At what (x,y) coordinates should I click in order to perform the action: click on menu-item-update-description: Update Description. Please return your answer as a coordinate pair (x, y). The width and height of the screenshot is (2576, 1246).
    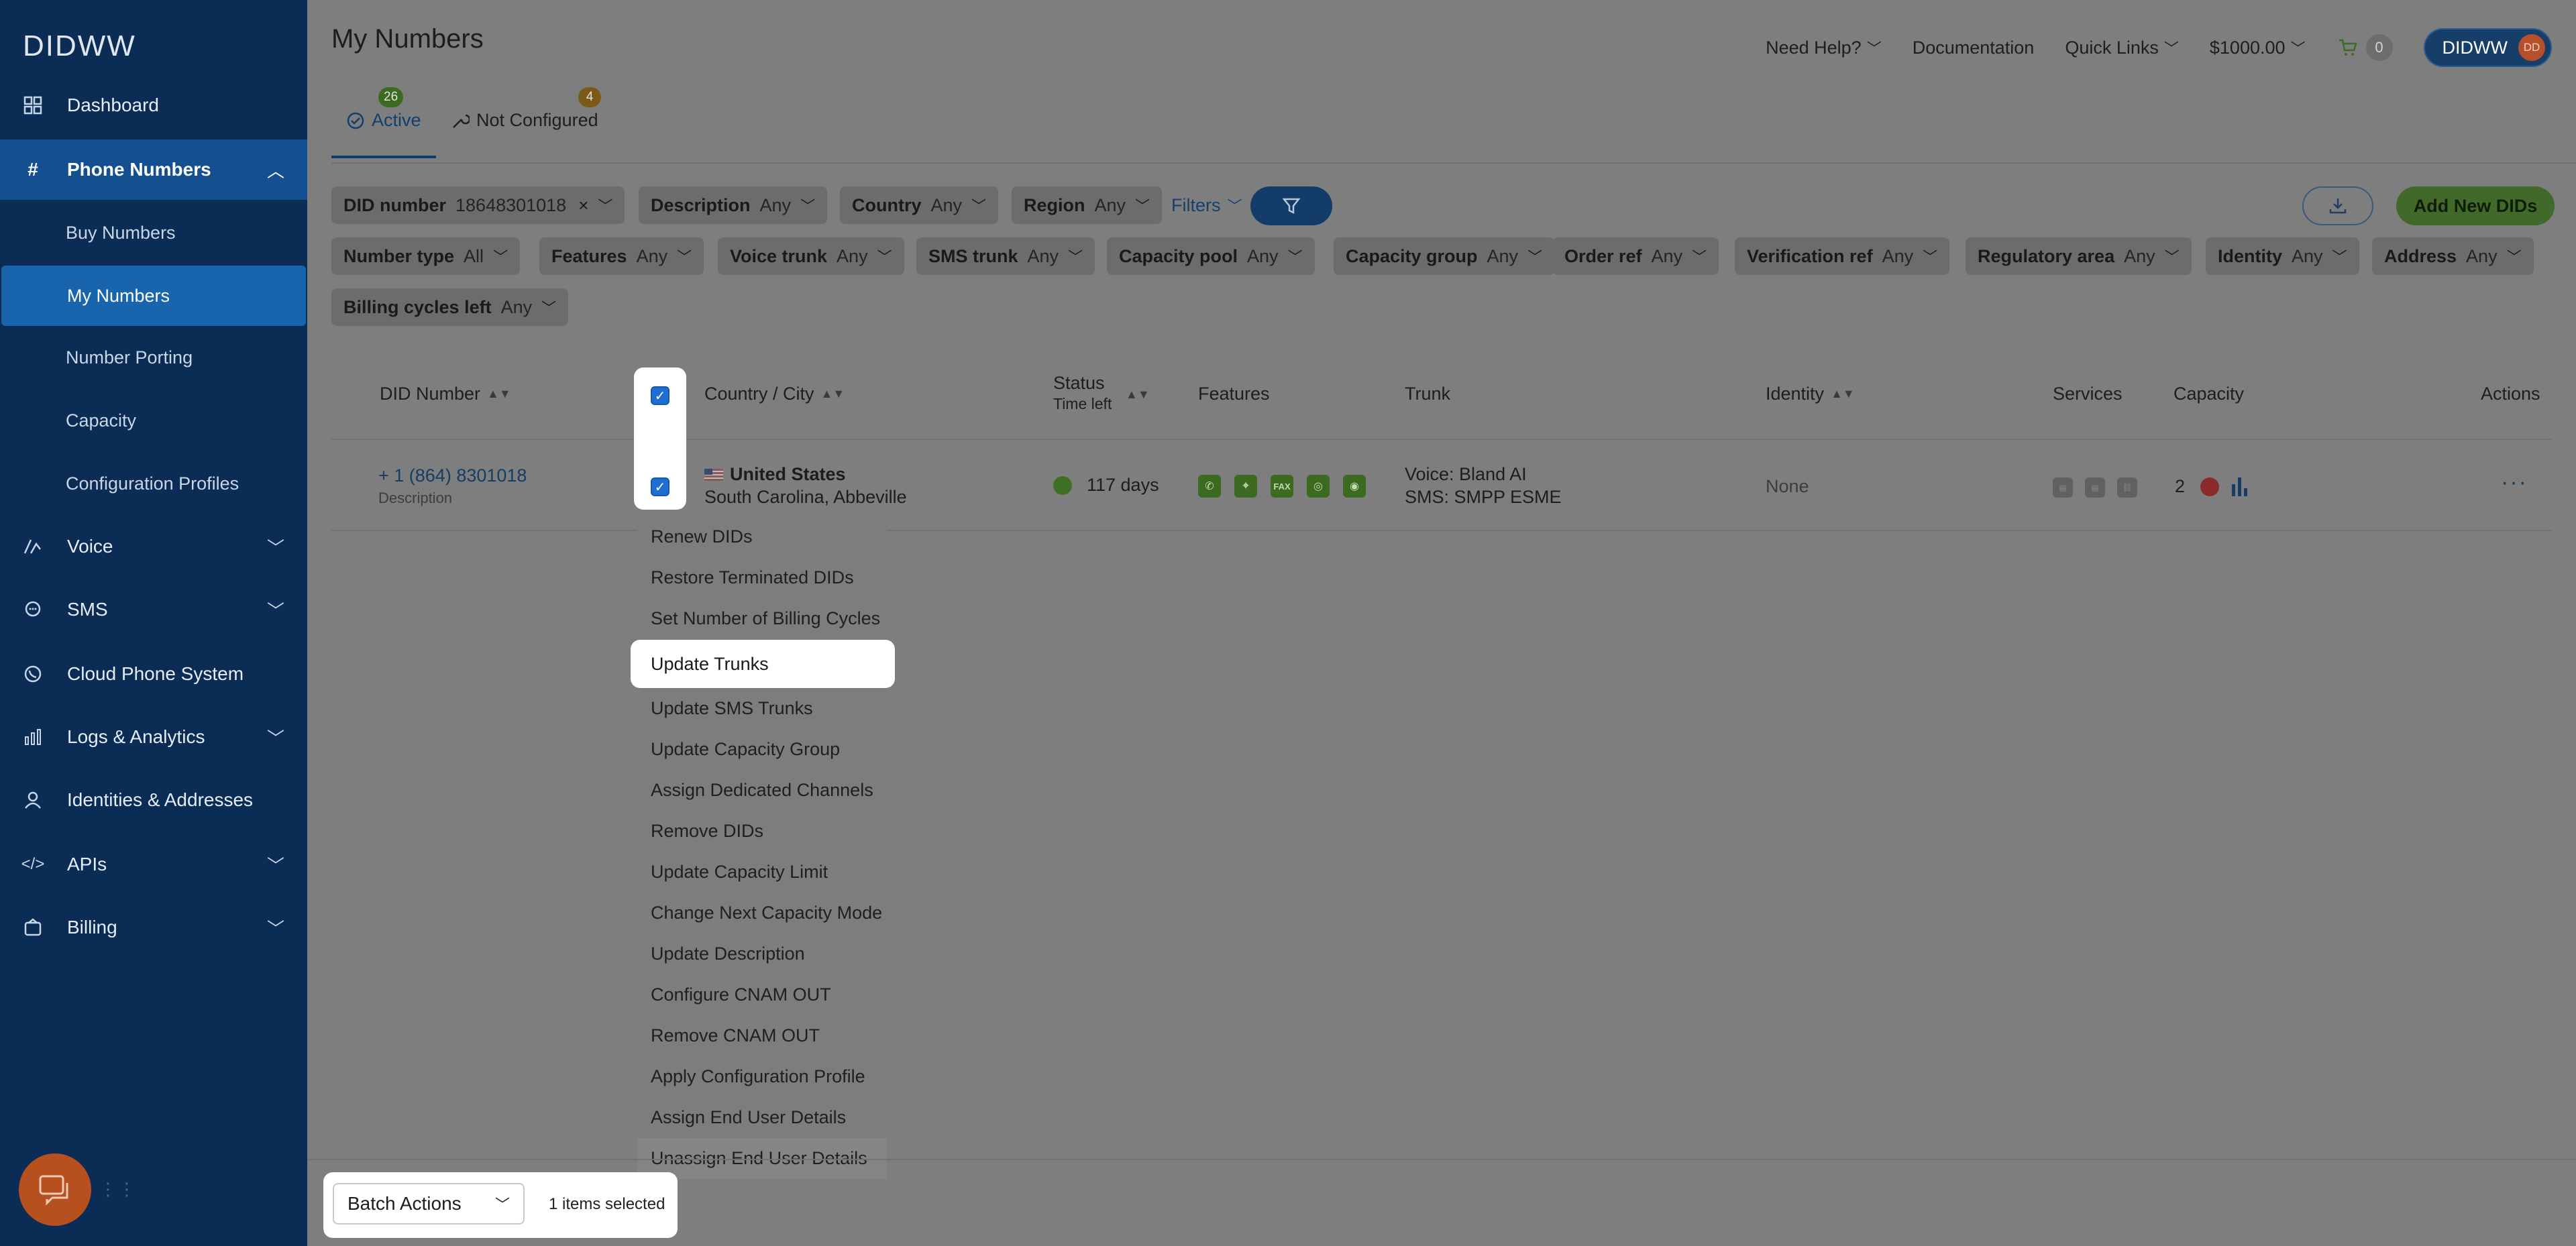
    Looking at the image, I should click on (762, 953).